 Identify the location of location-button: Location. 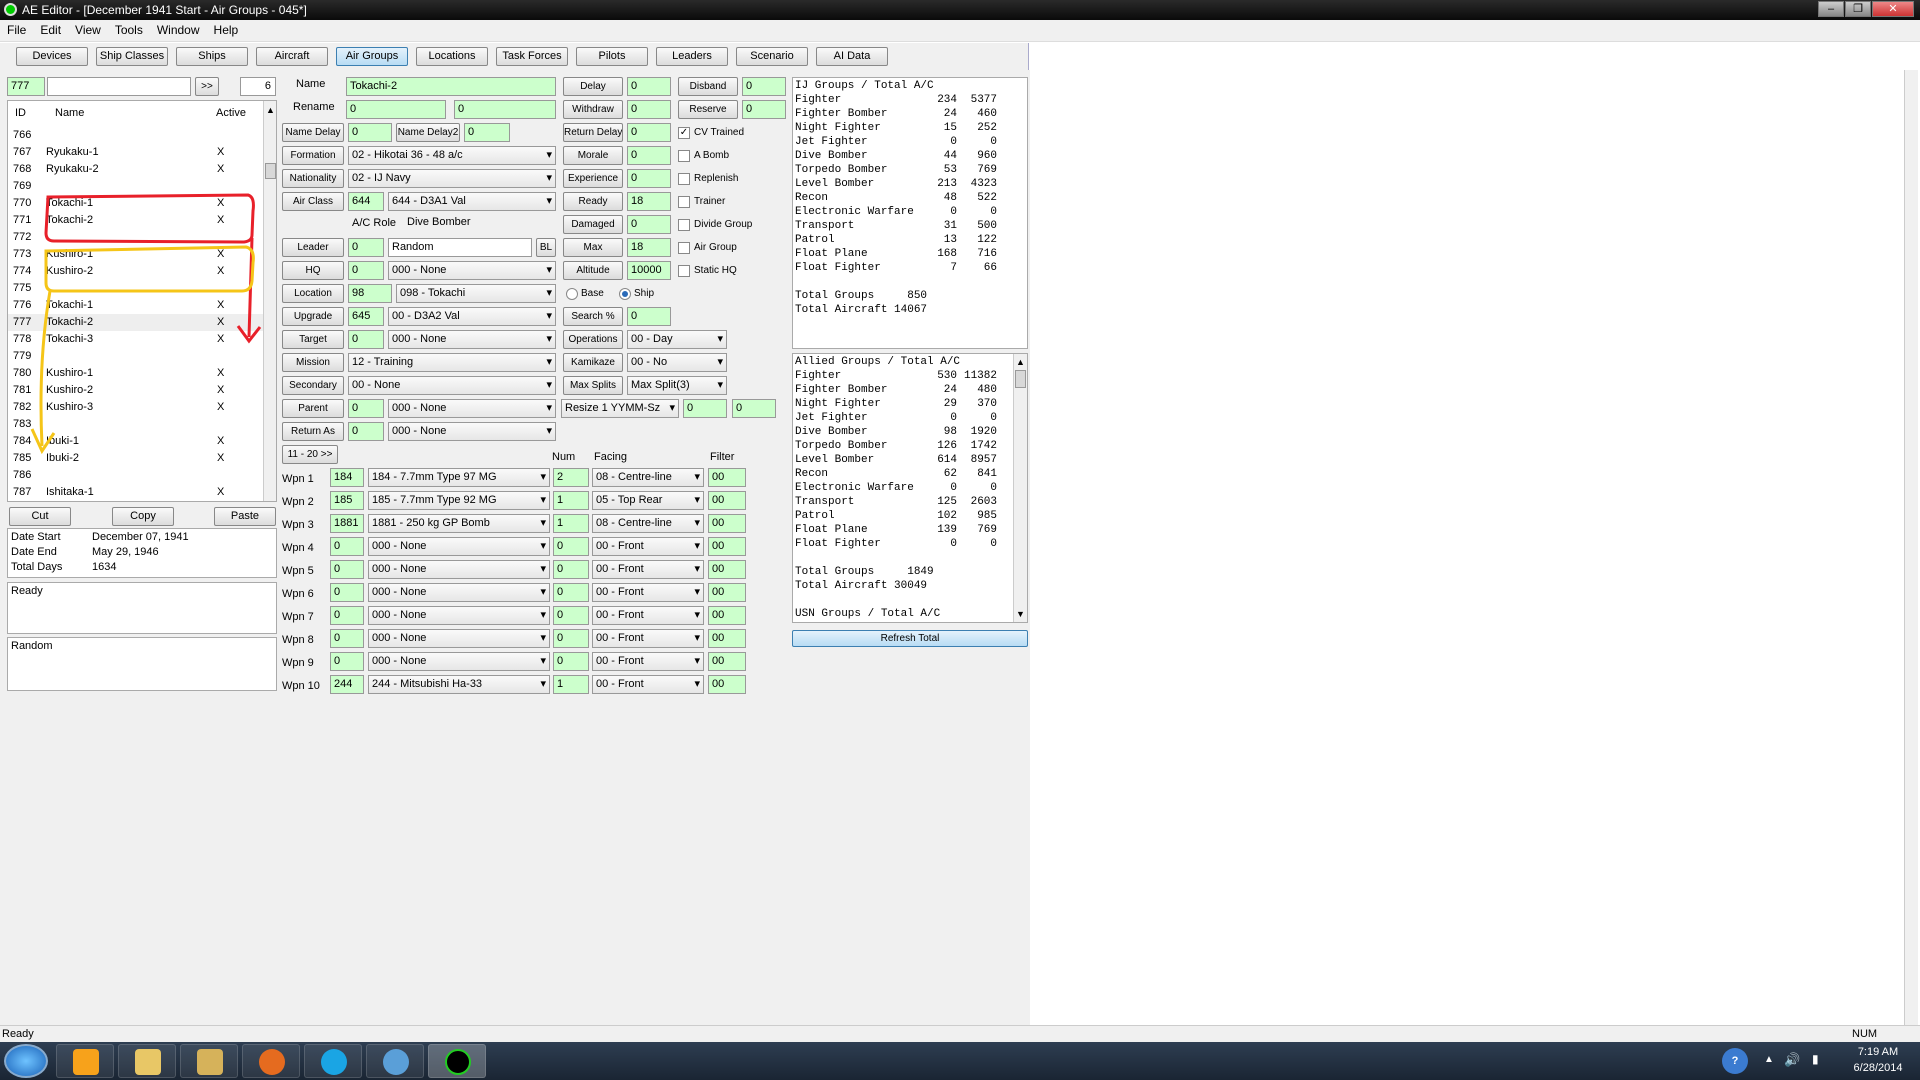
(313, 293).